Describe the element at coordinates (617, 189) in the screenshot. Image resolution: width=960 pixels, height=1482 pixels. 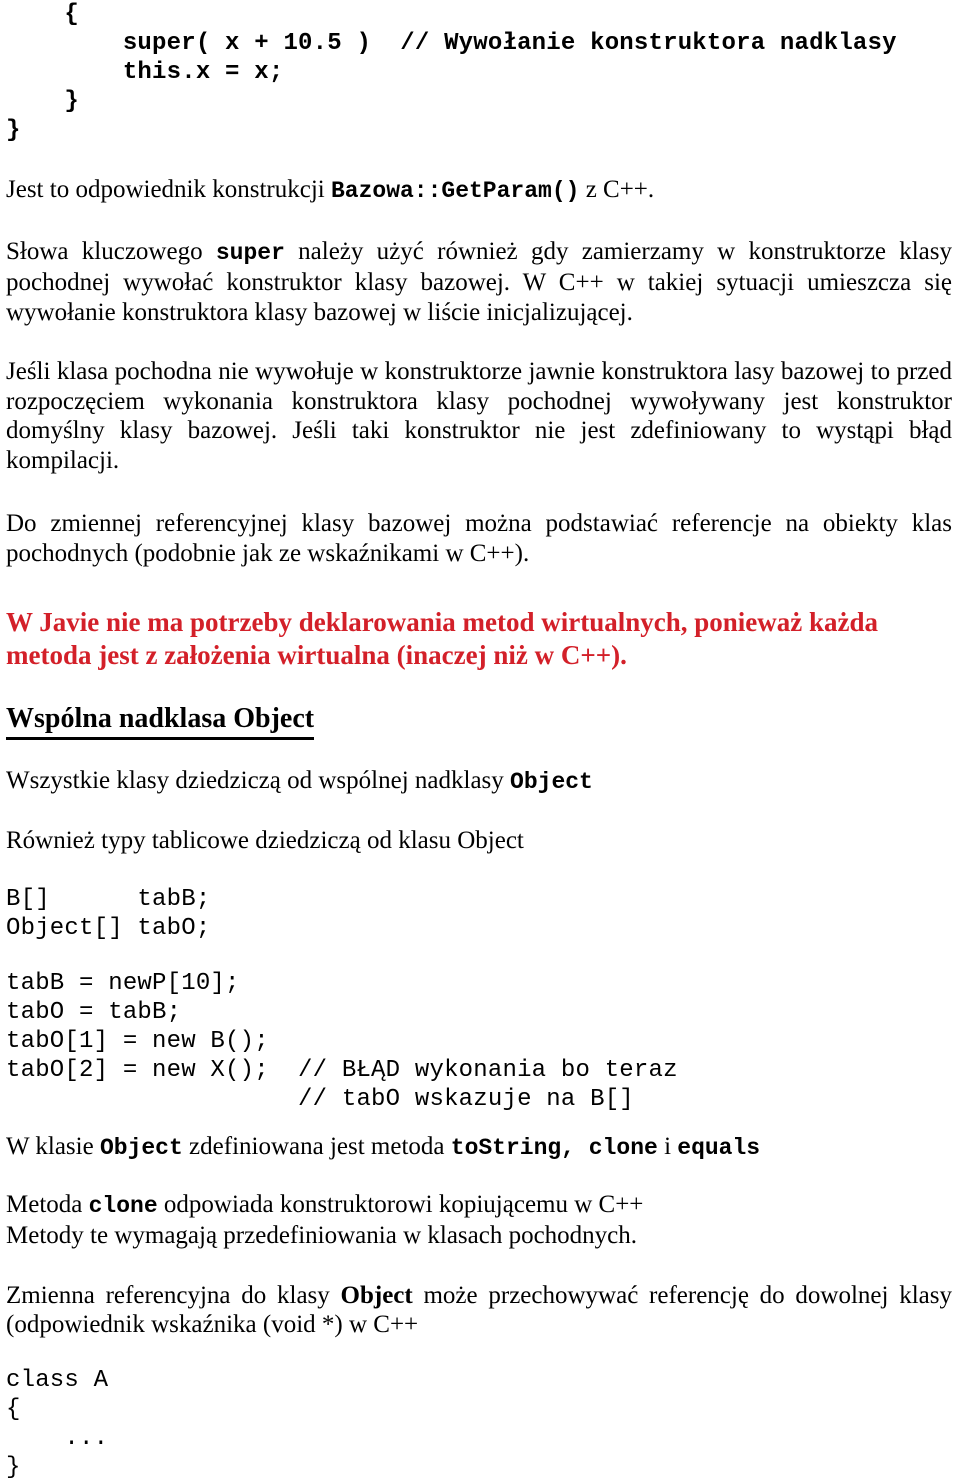
I see `paragraph-bazowa-getparam-after: z C++.` at that location.